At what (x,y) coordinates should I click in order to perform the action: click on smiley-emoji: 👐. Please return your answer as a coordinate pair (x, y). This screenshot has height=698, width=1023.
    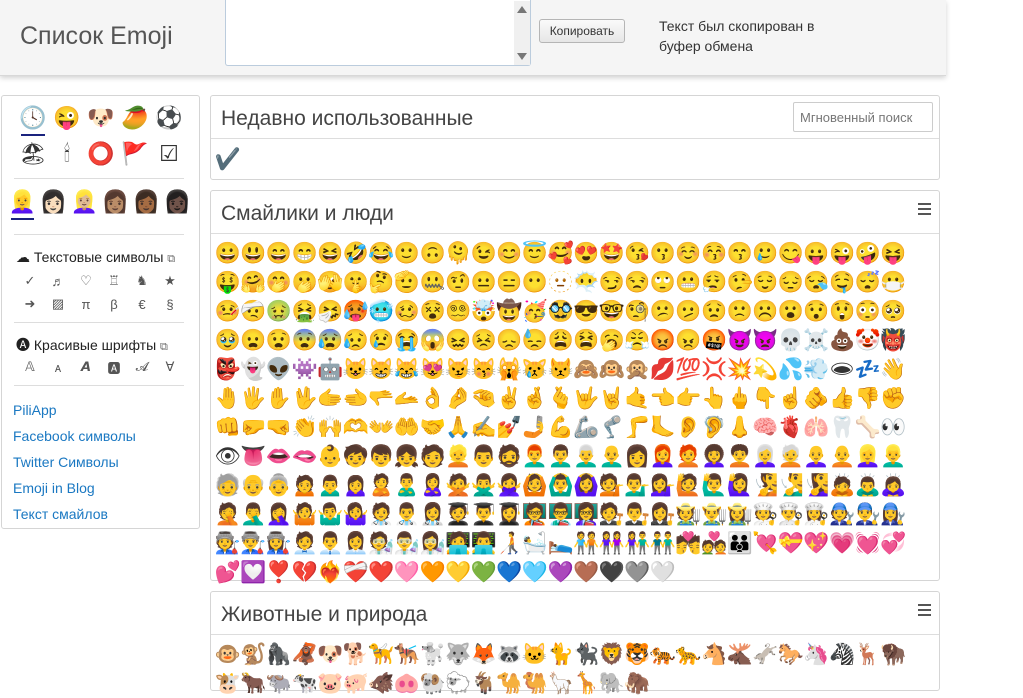
    Looking at the image, I should click on (381, 427).